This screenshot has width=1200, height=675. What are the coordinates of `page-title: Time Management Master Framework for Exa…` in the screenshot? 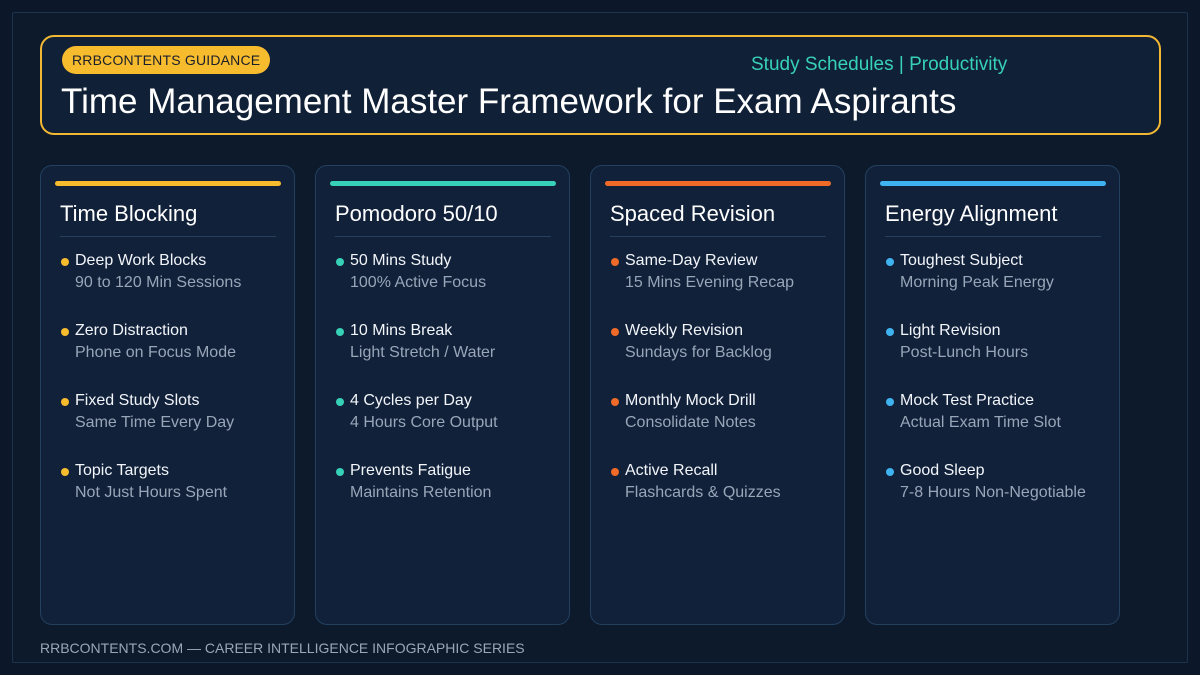 It's located at (509, 101).